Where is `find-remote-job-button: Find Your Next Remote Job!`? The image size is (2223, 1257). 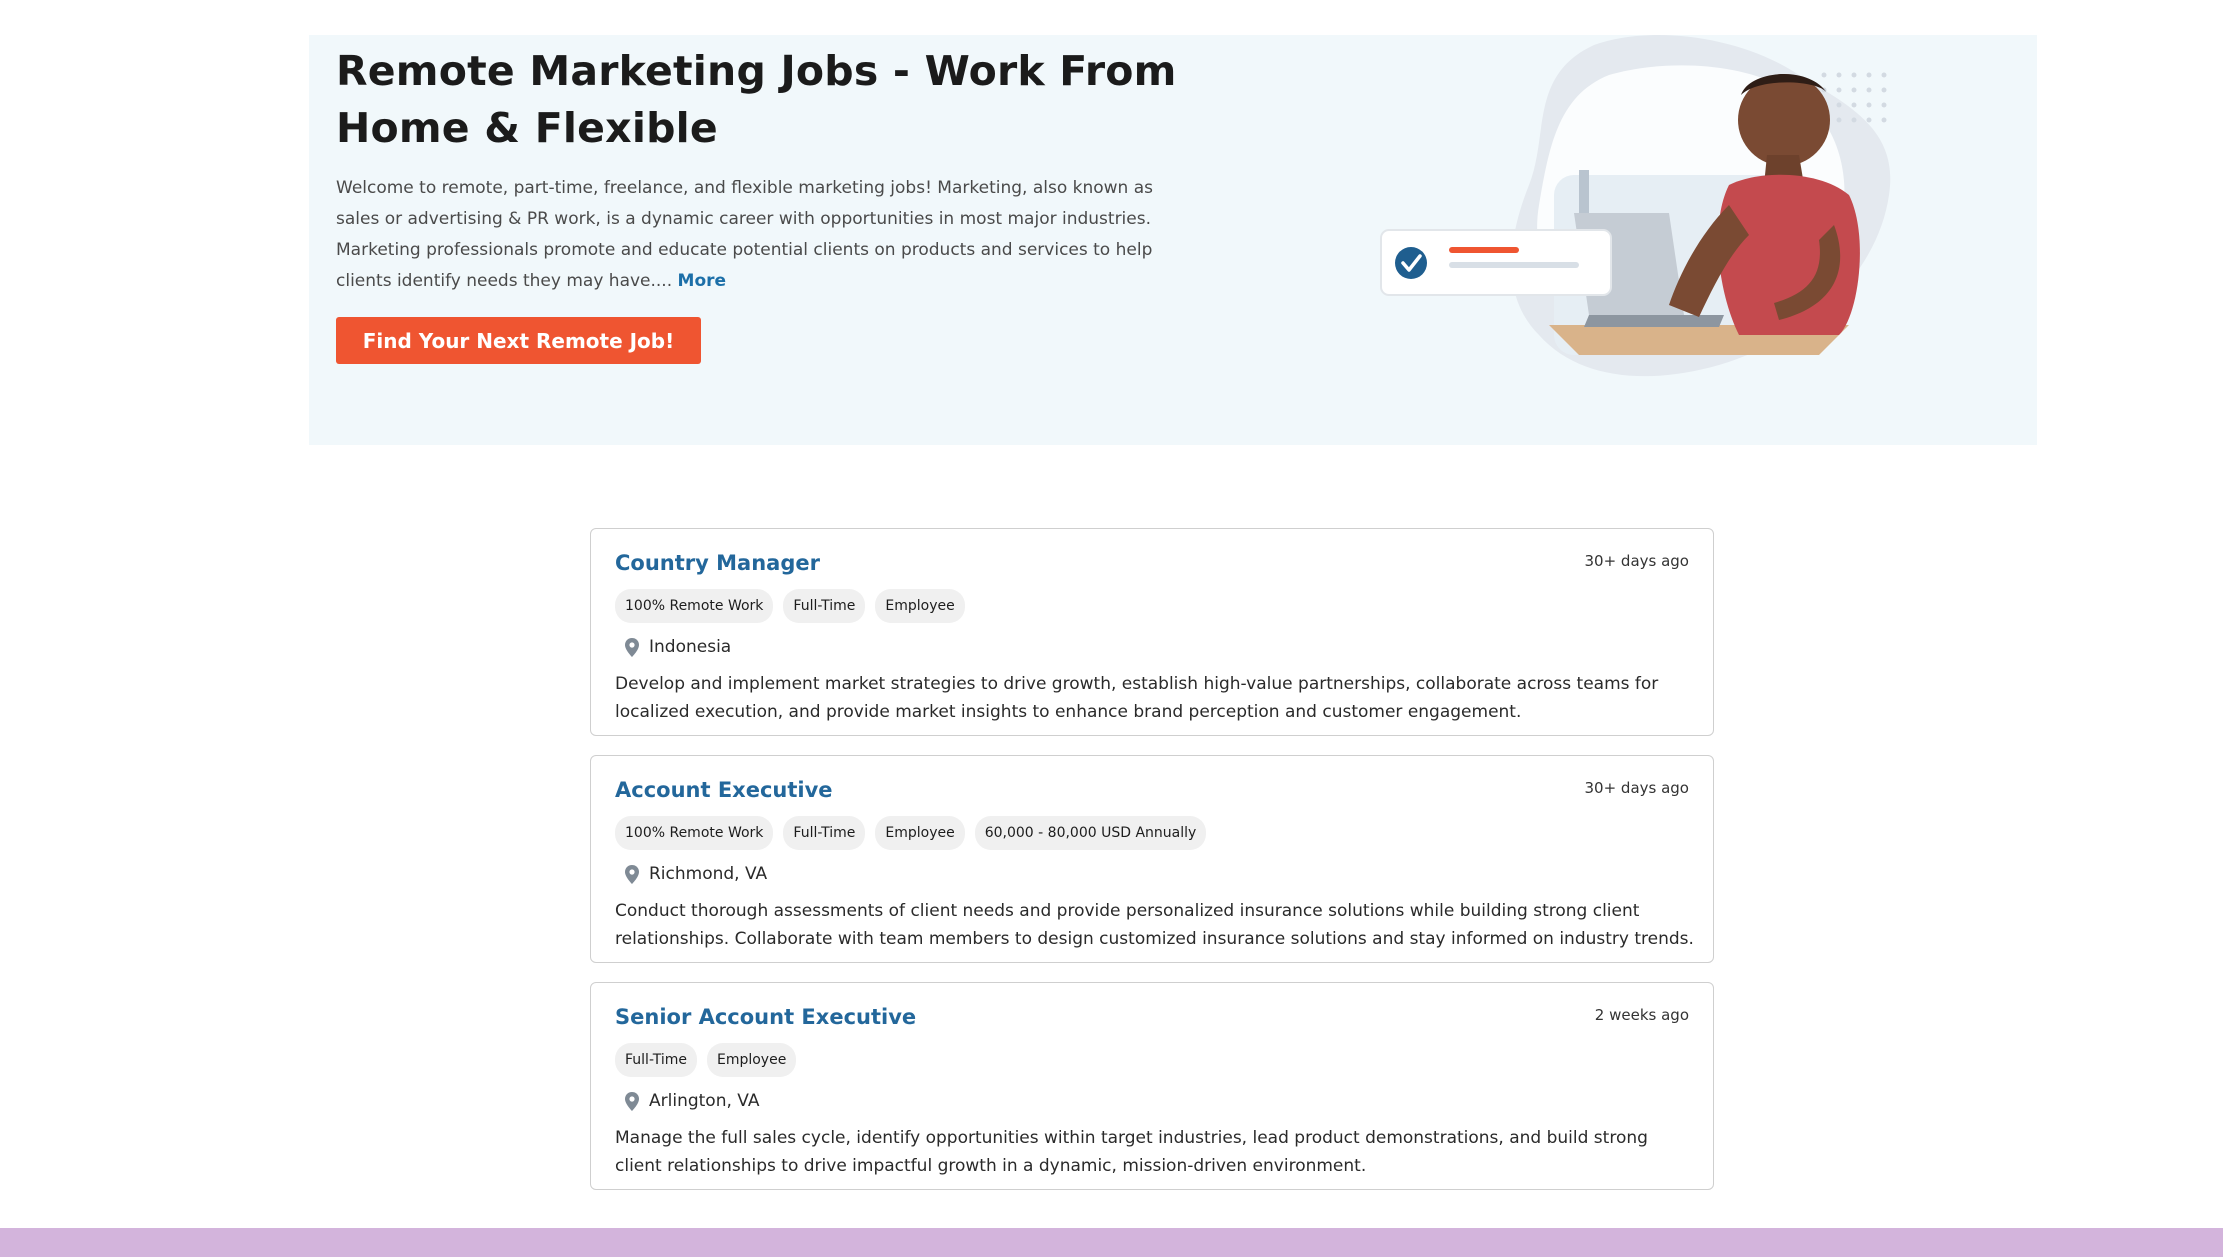 find-remote-job-button: Find Your Next Remote Job! is located at coordinates (518, 340).